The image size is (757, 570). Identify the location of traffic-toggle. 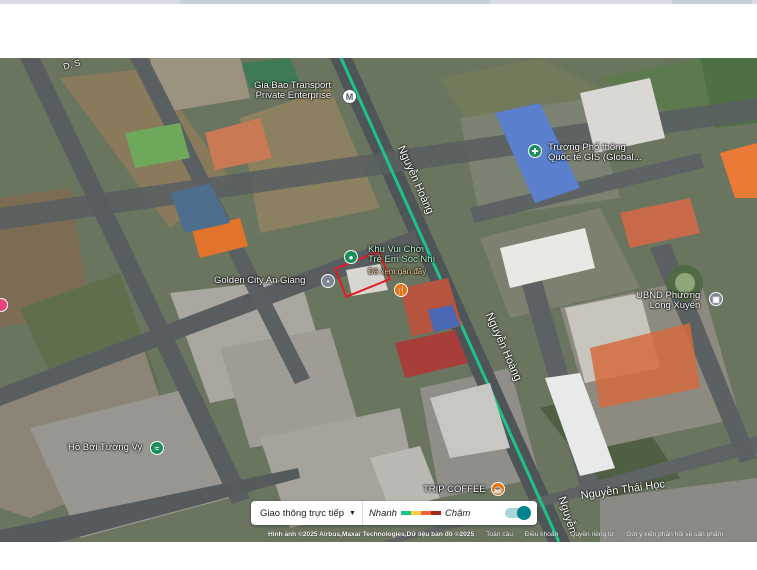
(518, 513).